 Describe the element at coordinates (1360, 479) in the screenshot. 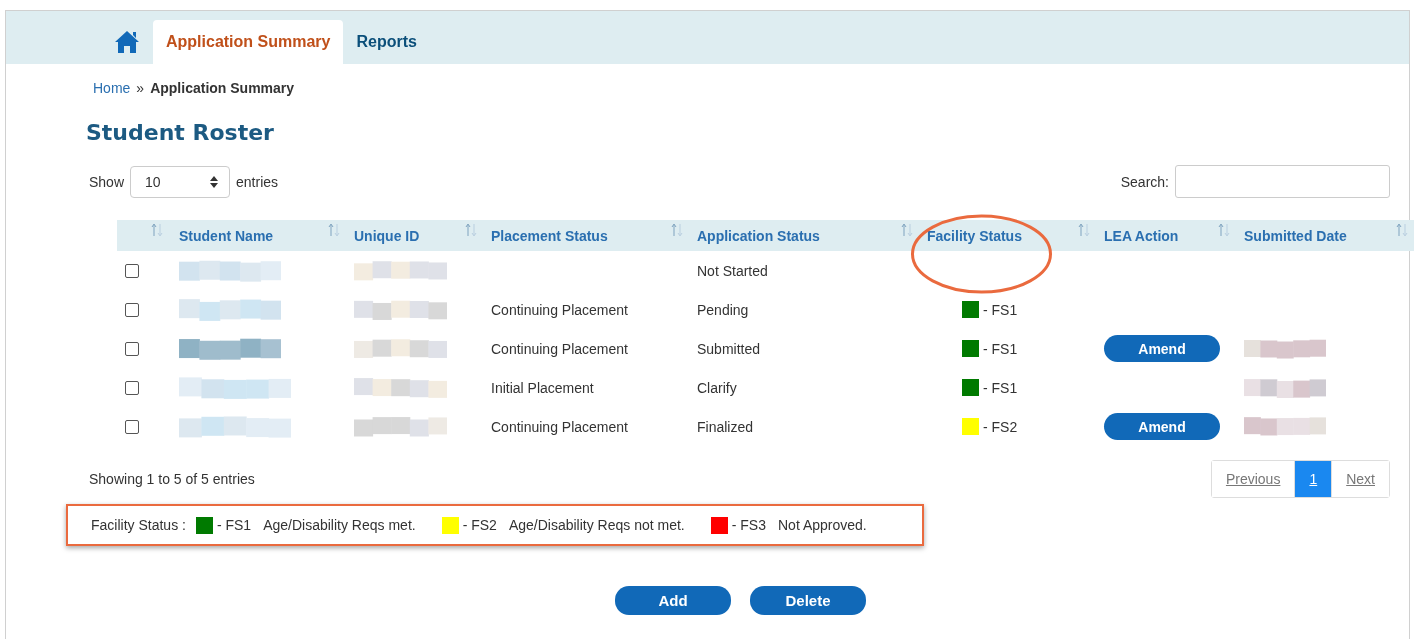

I see `page-link: Next` at that location.